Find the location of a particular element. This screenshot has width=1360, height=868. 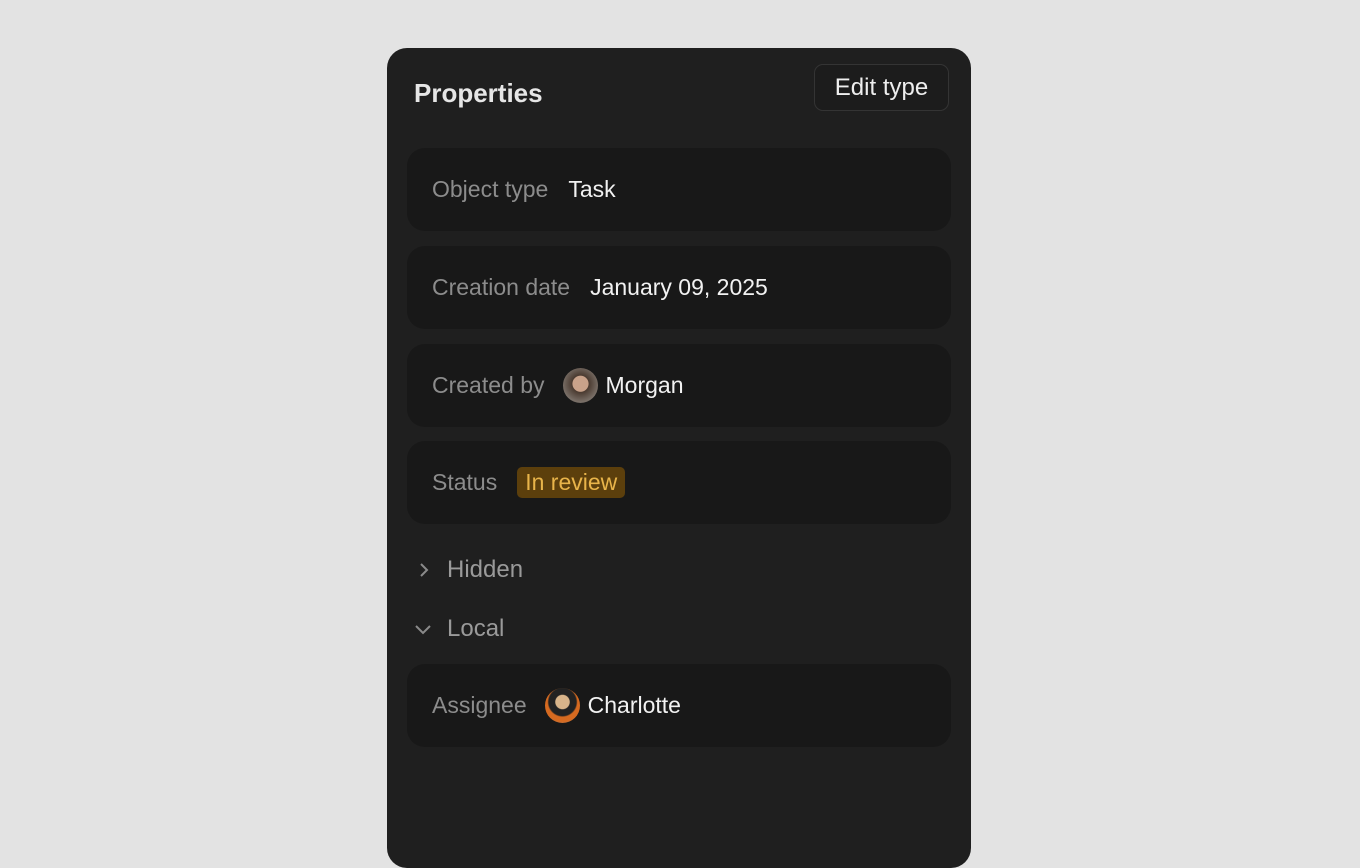

avatar-charlotte is located at coordinates (562, 705).